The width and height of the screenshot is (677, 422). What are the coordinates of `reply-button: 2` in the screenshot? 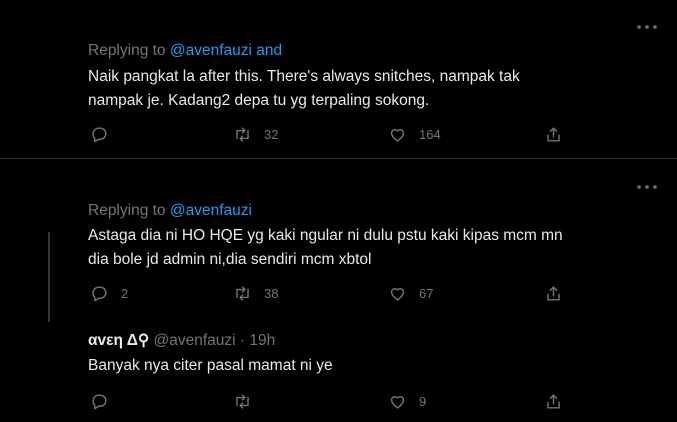 It's located at (109, 293).